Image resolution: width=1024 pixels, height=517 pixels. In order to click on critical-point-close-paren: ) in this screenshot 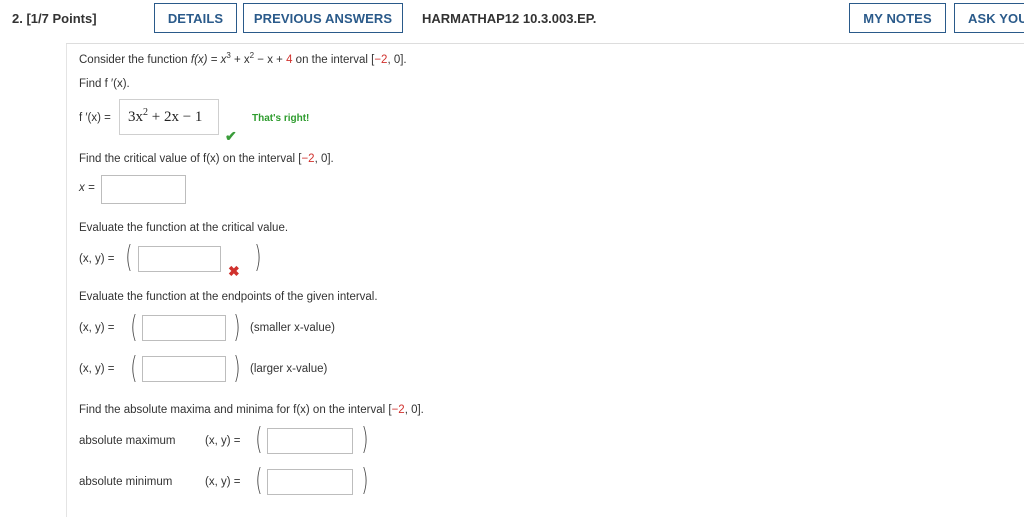, I will do `click(258, 257)`.